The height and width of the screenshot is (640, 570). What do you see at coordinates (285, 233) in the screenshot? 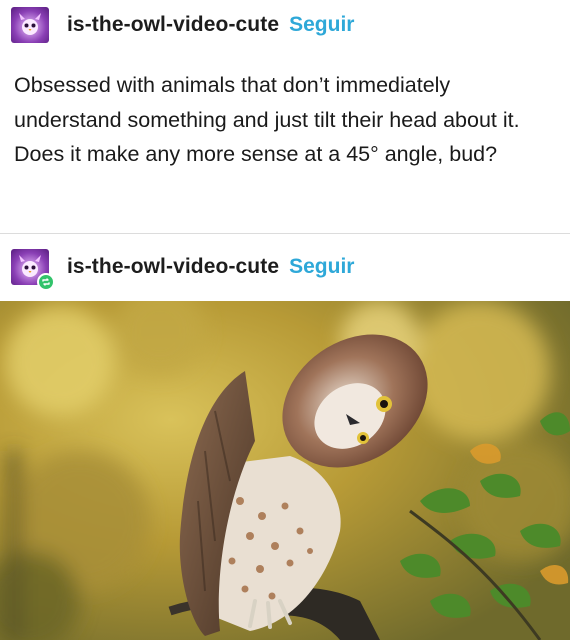
I see `post-divider` at bounding box center [285, 233].